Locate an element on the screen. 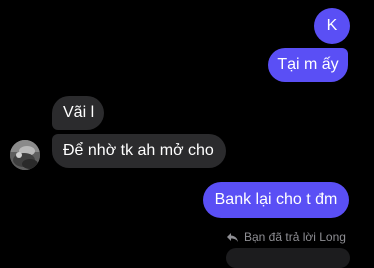 This screenshot has width=374, height=268. reply-indicator-text: Bạn đã trả lời Long is located at coordinates (295, 237).